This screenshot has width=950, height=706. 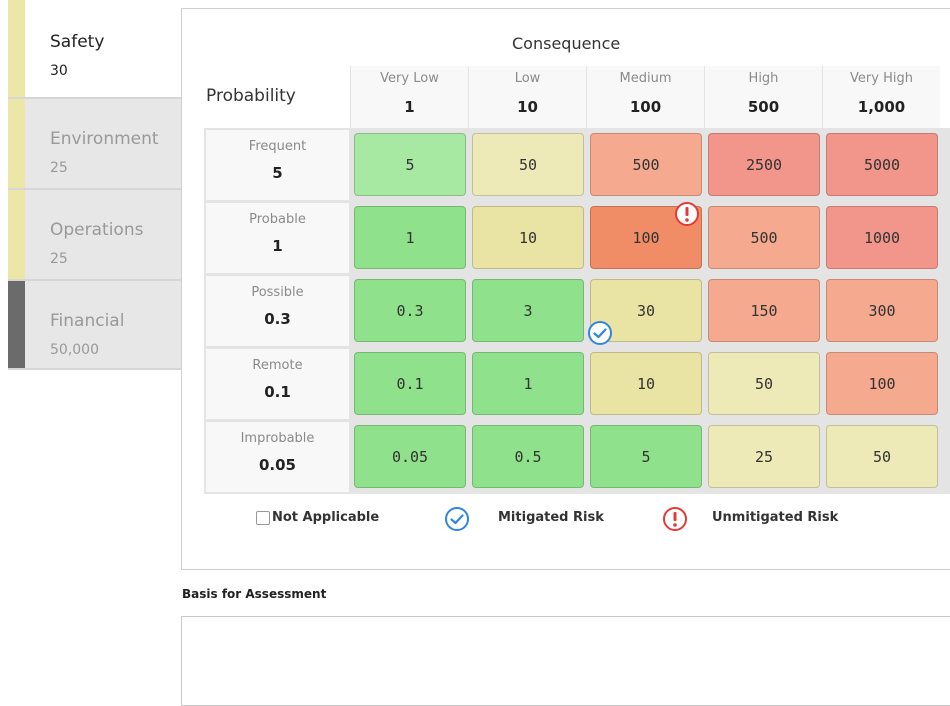 What do you see at coordinates (645, 97) in the screenshot?
I see `column-header-medium: Medium 100` at bounding box center [645, 97].